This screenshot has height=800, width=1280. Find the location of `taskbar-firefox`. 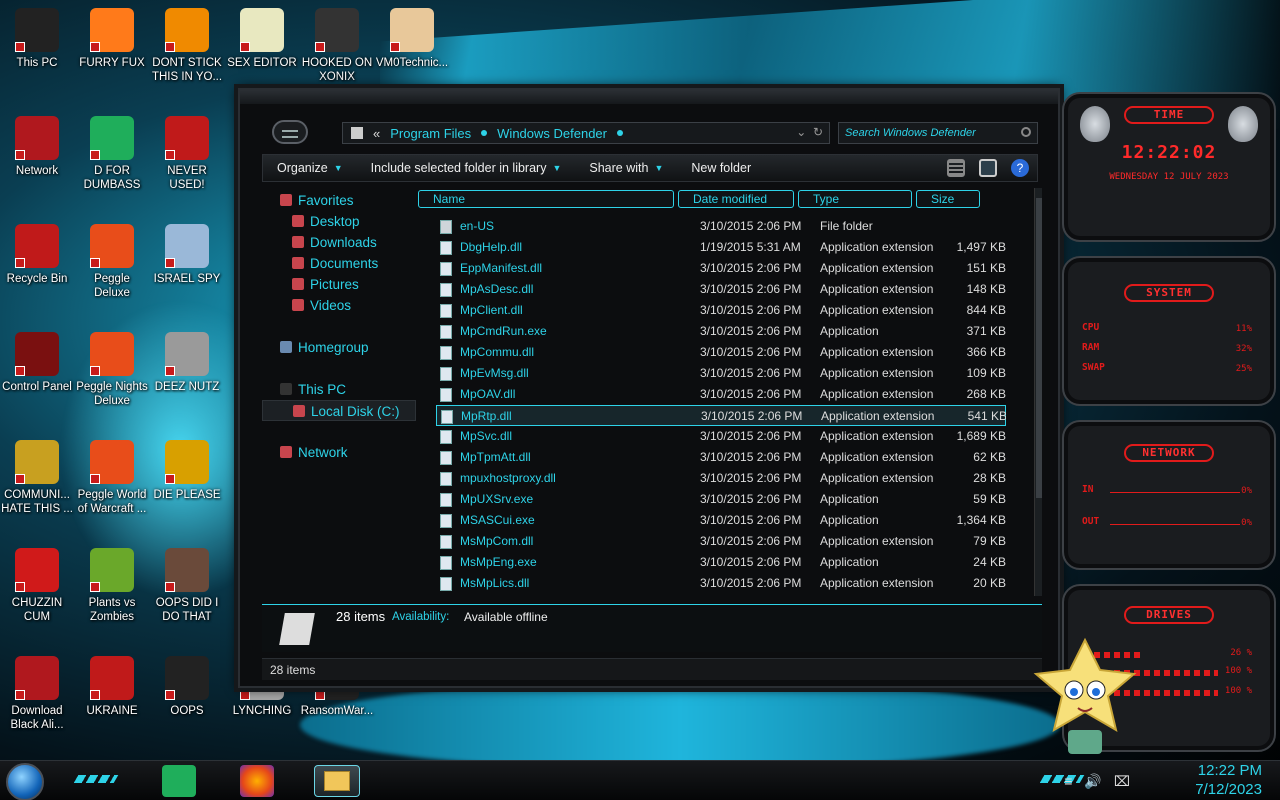

taskbar-firefox is located at coordinates (257, 781).